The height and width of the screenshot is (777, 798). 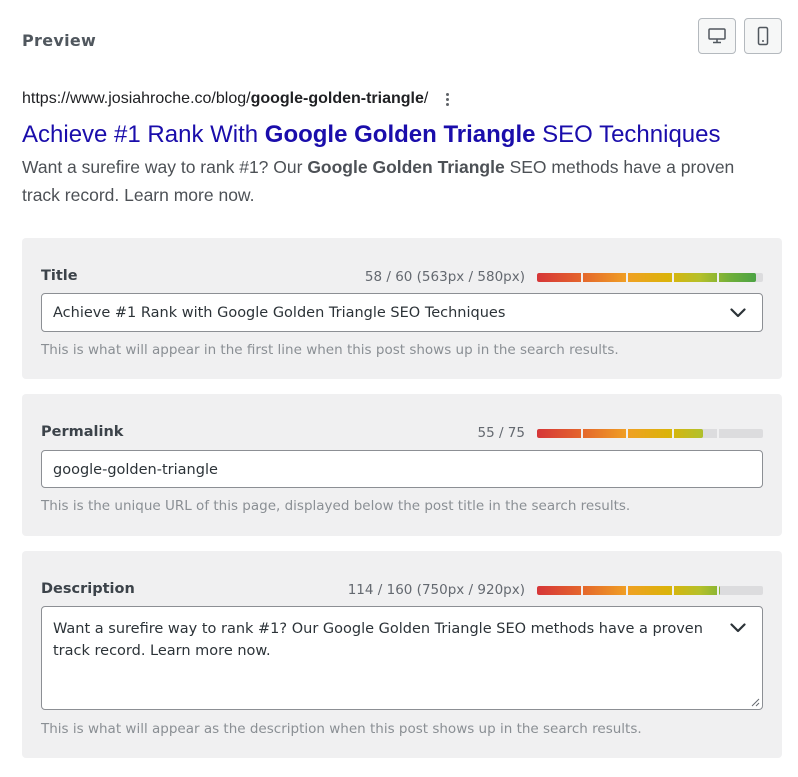 I want to click on serp-desc-keyword: Google Golden Triangle, so click(x=406, y=167).